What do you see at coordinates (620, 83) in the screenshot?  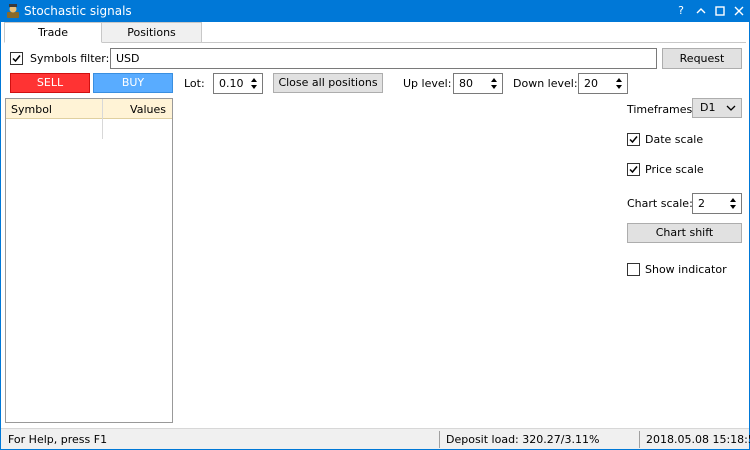 I see `down-level-stepper` at bounding box center [620, 83].